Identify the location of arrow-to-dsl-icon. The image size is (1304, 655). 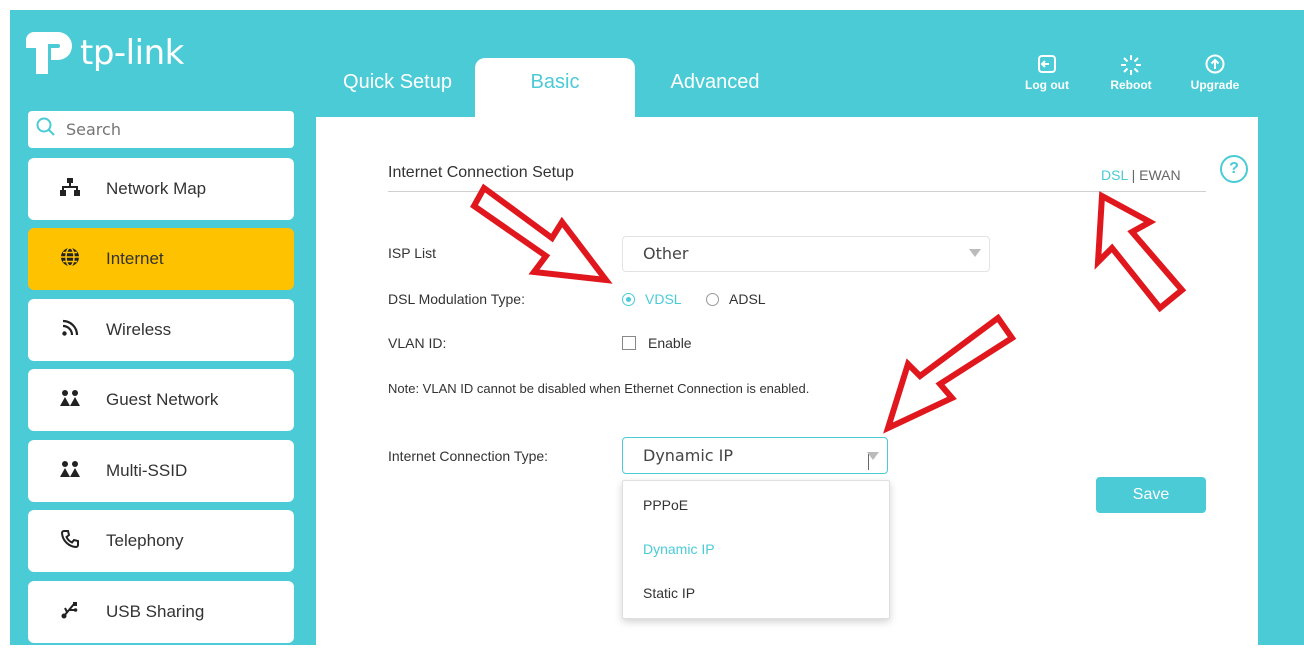
(1140, 252).